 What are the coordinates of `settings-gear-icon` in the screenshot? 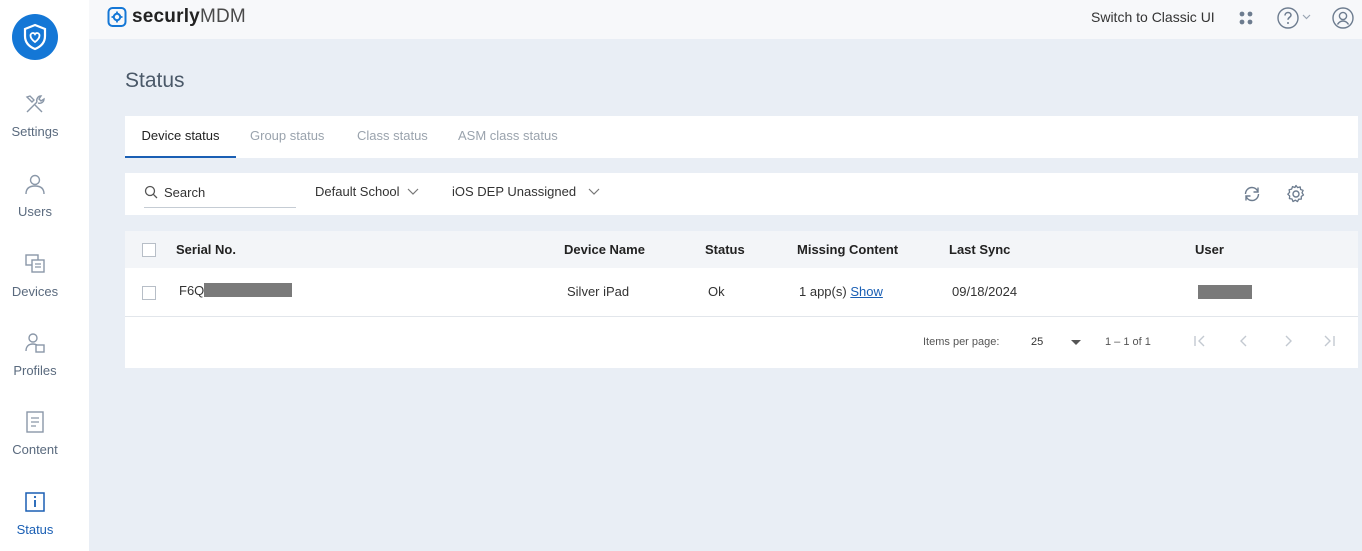 It's located at (1296, 194).